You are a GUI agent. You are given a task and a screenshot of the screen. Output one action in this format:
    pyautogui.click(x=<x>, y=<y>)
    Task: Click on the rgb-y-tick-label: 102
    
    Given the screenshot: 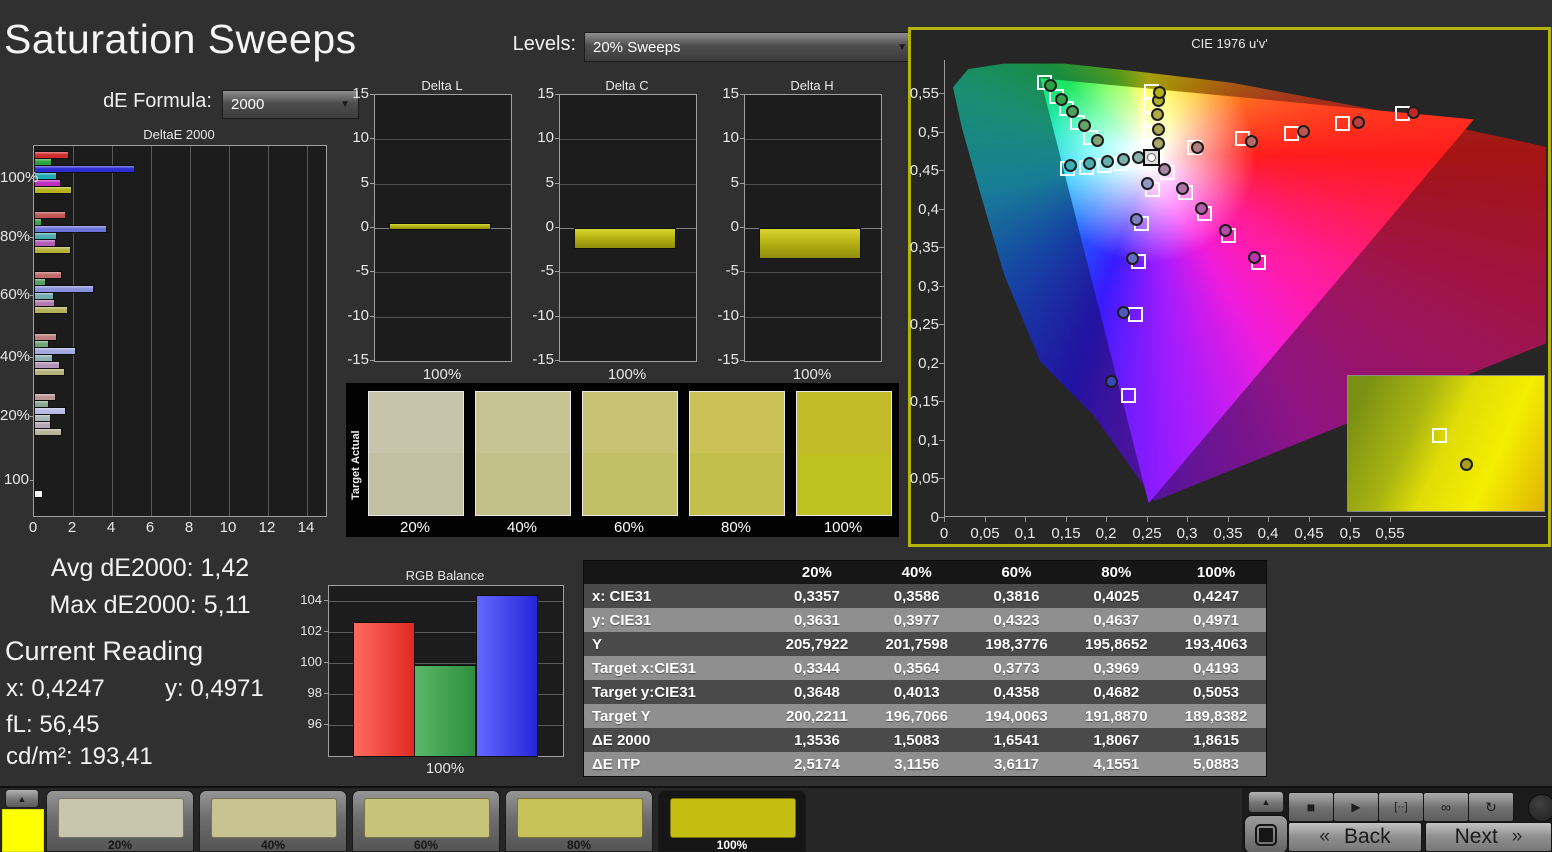 What is the action you would take?
    pyautogui.click(x=311, y=630)
    